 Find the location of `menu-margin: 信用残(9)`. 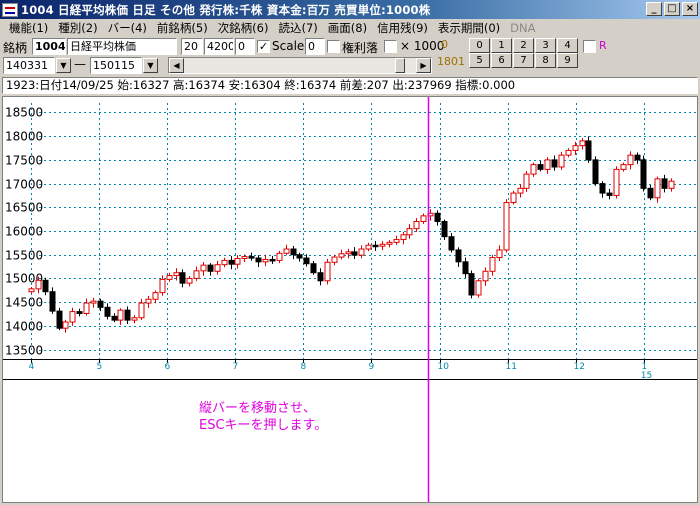

menu-margin: 信用残(9) is located at coordinates (402, 28).